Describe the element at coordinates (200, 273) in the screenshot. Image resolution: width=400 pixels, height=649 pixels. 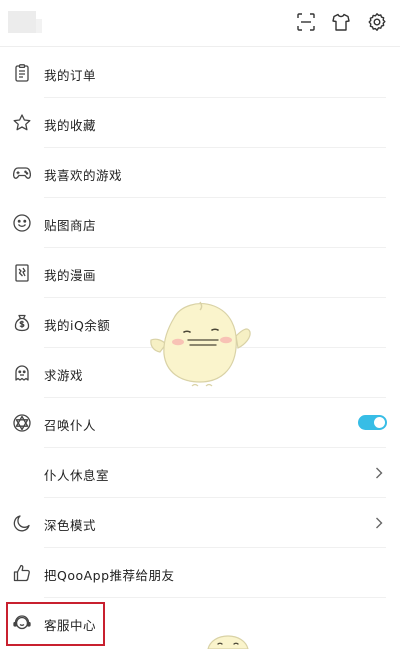
I see `menu-item-my-comics: 我的漫画` at that location.